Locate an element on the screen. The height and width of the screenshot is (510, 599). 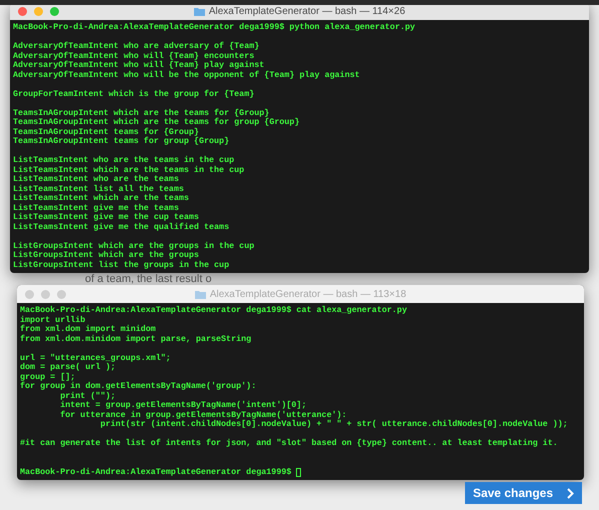
terminal-line: from xml.dom import minidom is located at coordinates (88, 329).